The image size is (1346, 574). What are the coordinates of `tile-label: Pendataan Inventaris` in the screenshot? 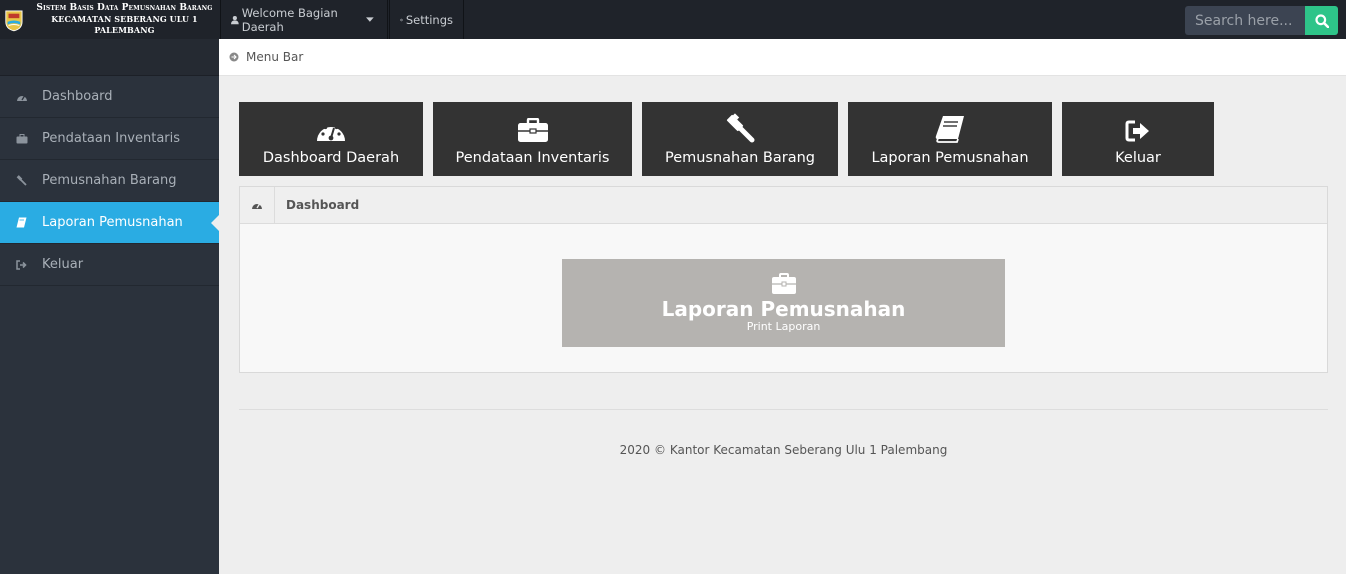 It's located at (532, 158).